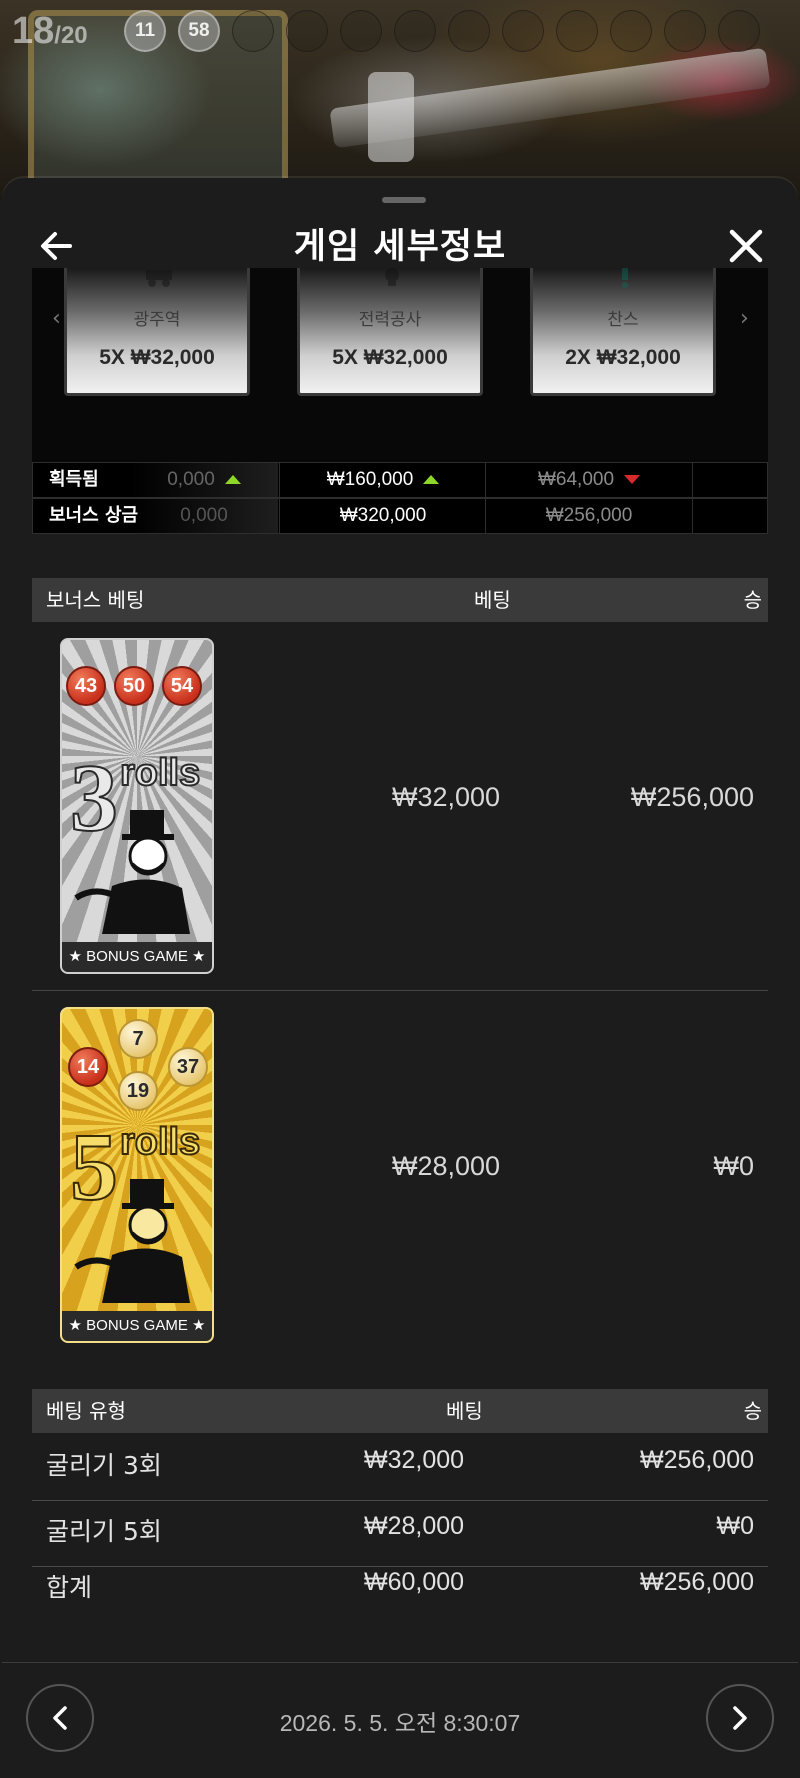  Describe the element at coordinates (391, 117) in the screenshot. I see `video-machine-knob` at that location.